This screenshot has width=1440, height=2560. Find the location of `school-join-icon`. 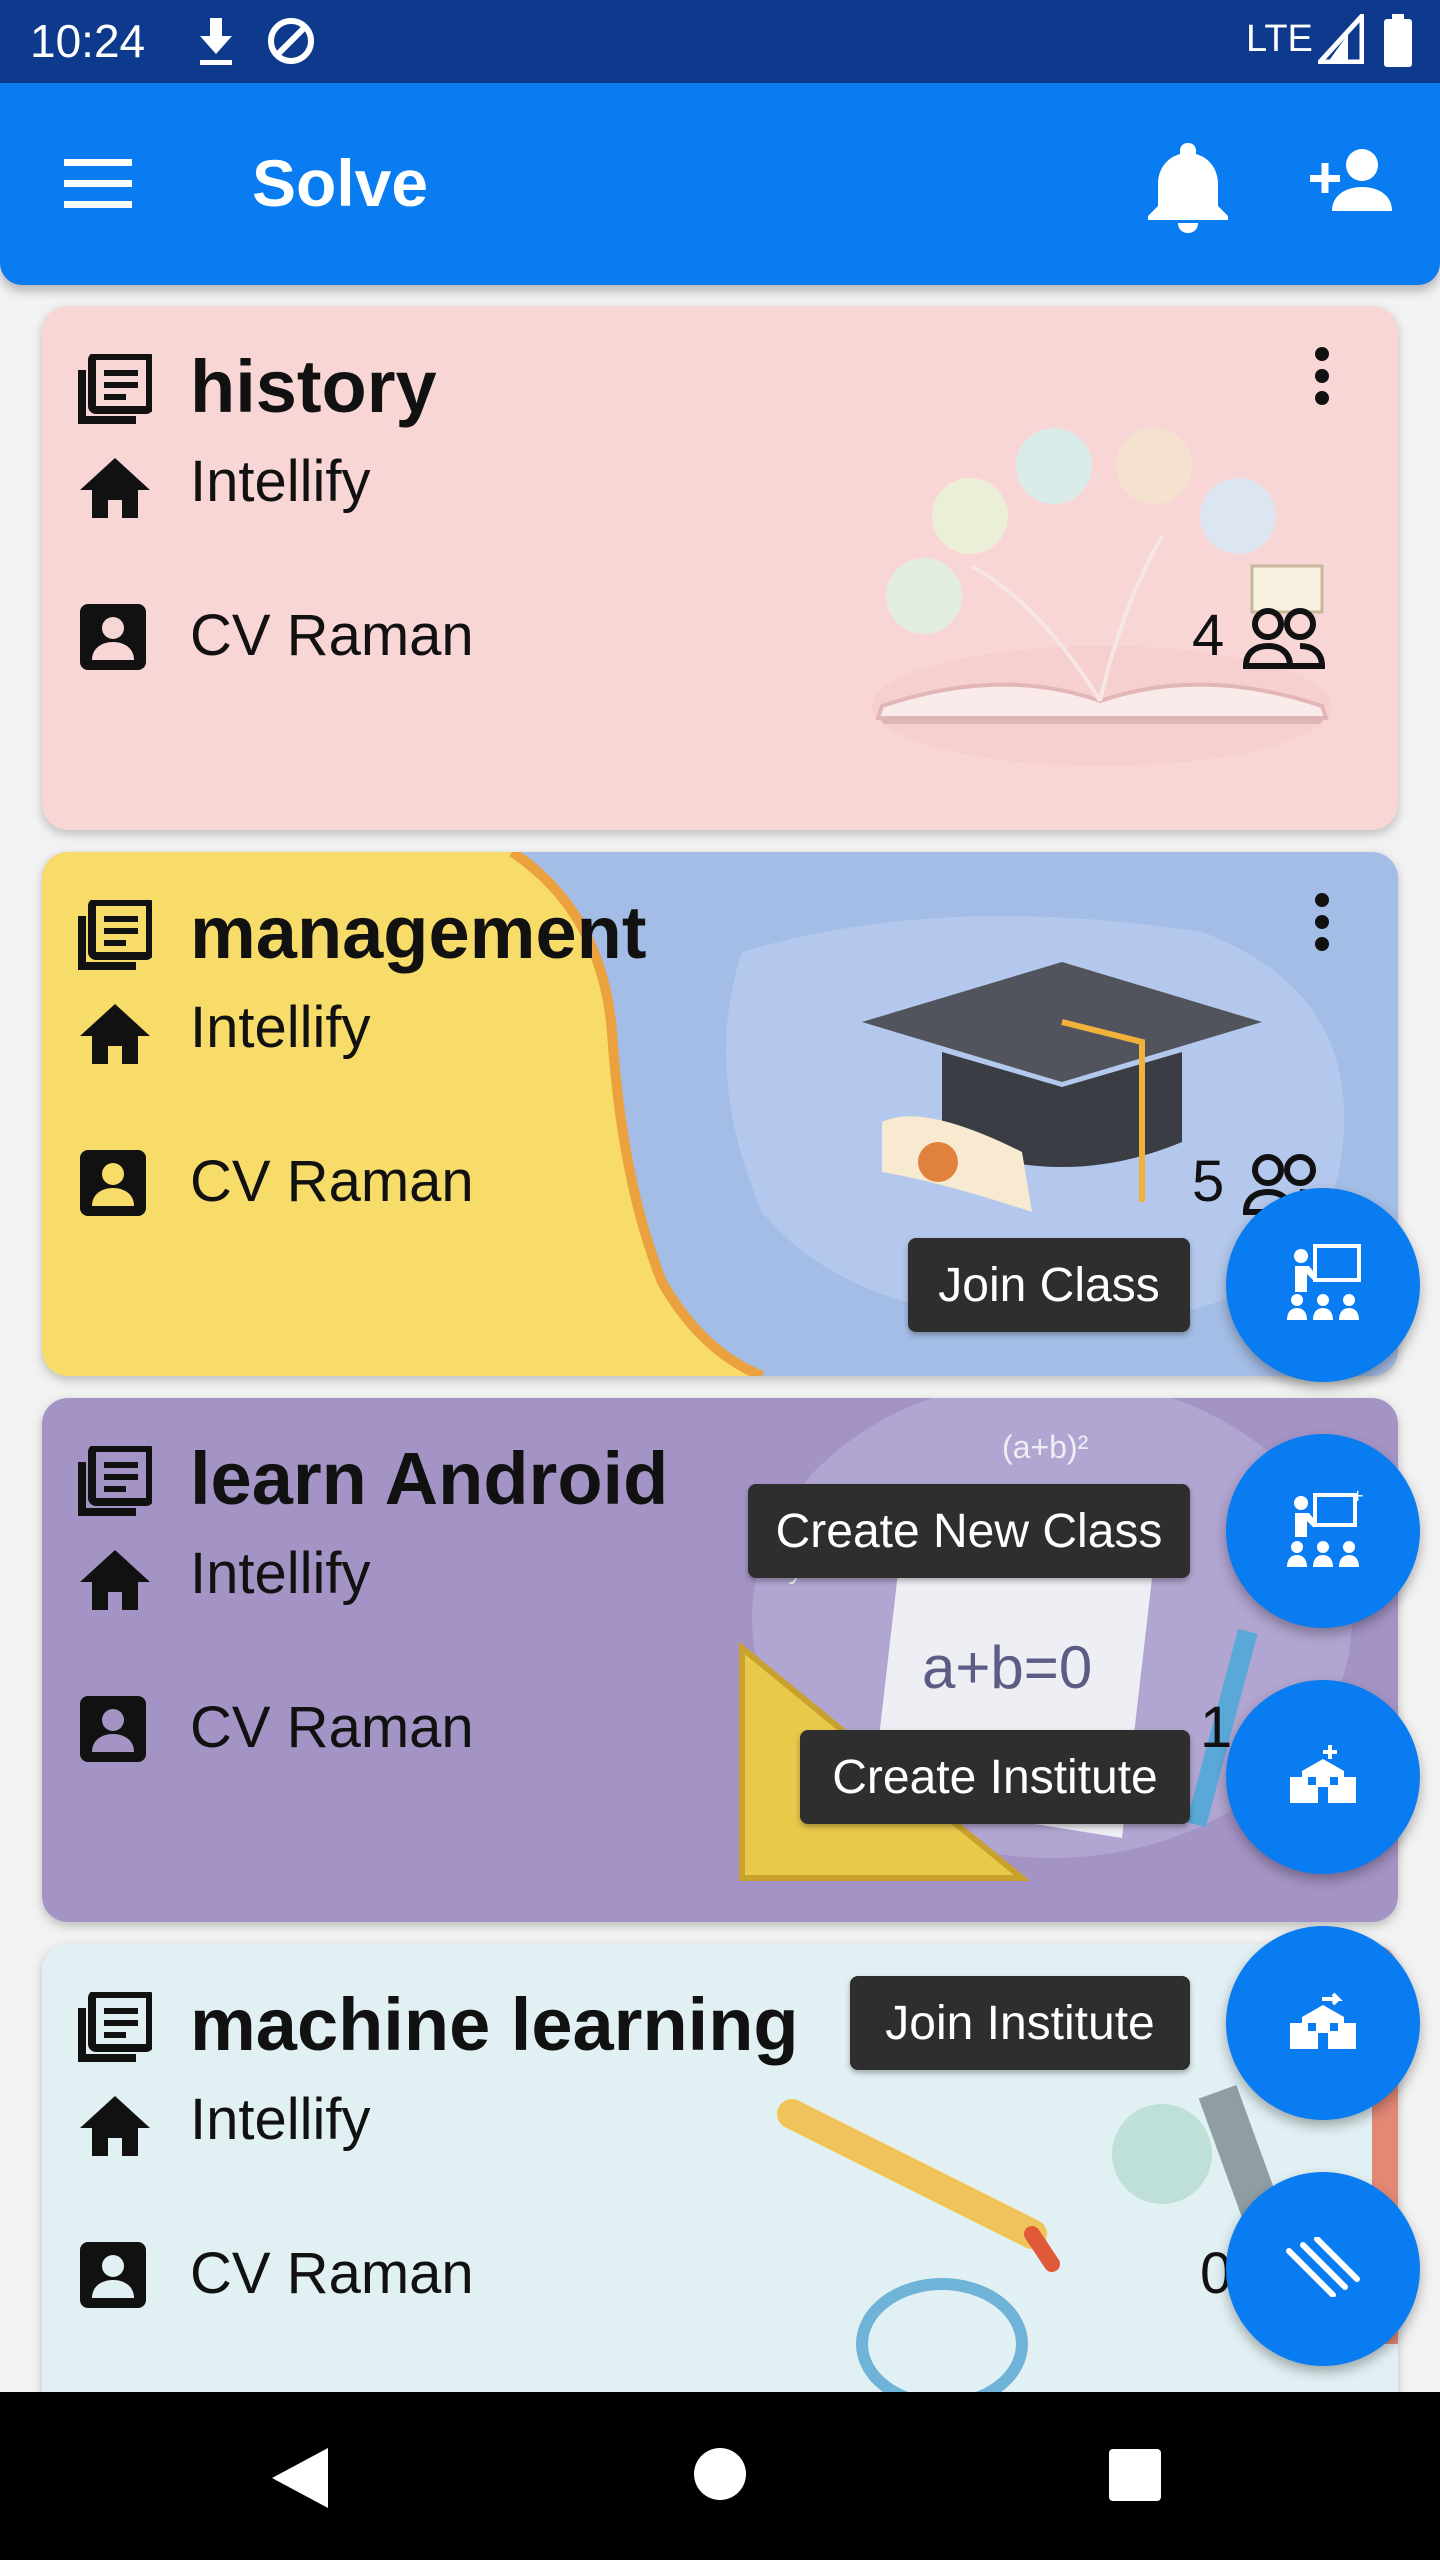

school-join-icon is located at coordinates (1323, 2023).